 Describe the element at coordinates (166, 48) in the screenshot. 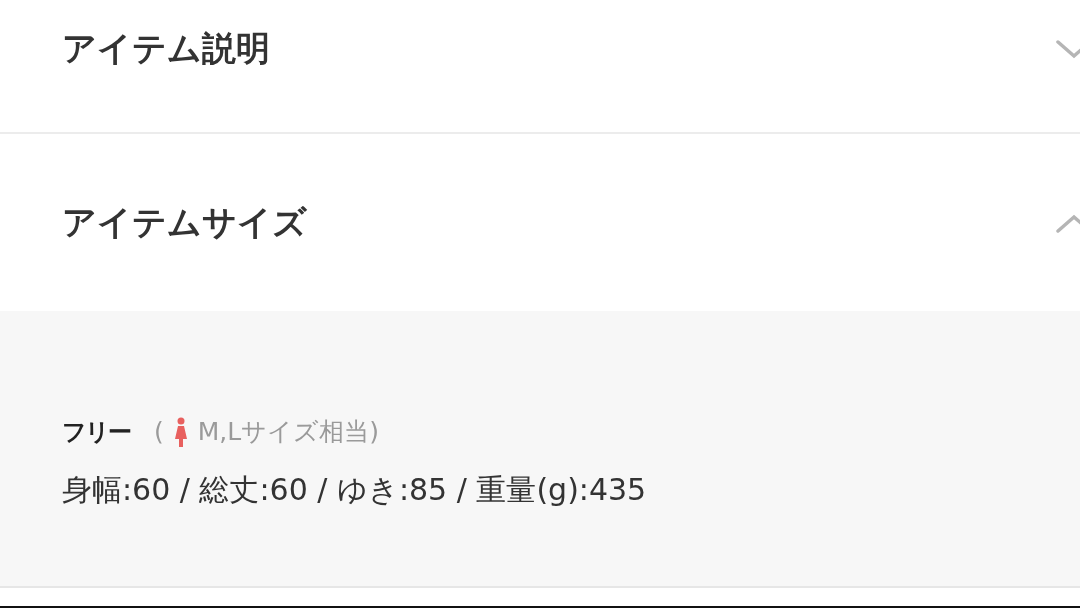

I see `section-title: アイテム説明` at that location.